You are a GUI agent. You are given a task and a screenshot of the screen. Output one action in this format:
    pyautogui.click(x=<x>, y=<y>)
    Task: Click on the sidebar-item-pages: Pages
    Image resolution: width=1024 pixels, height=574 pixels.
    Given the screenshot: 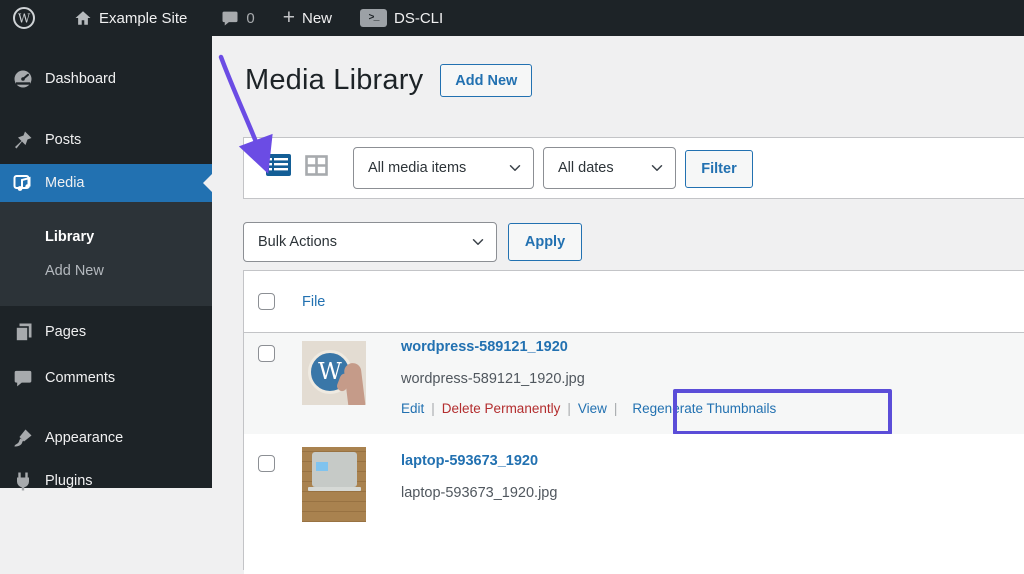 What is the action you would take?
    pyautogui.click(x=106, y=332)
    